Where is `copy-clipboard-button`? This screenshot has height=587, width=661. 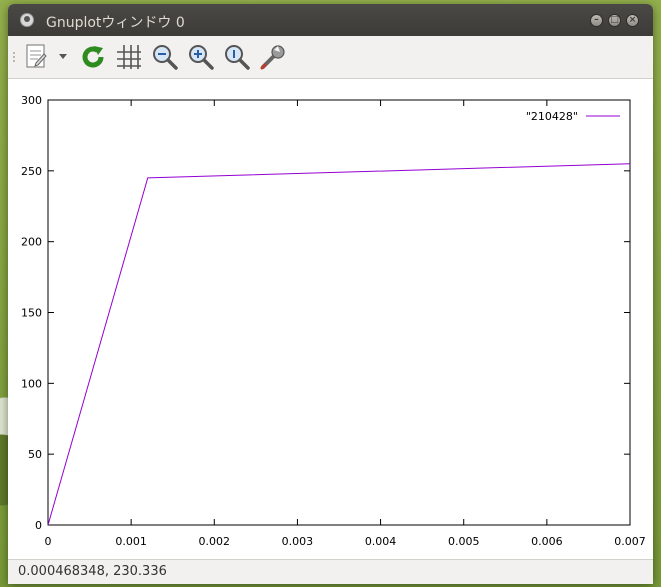 copy-clipboard-button is located at coordinates (37, 57).